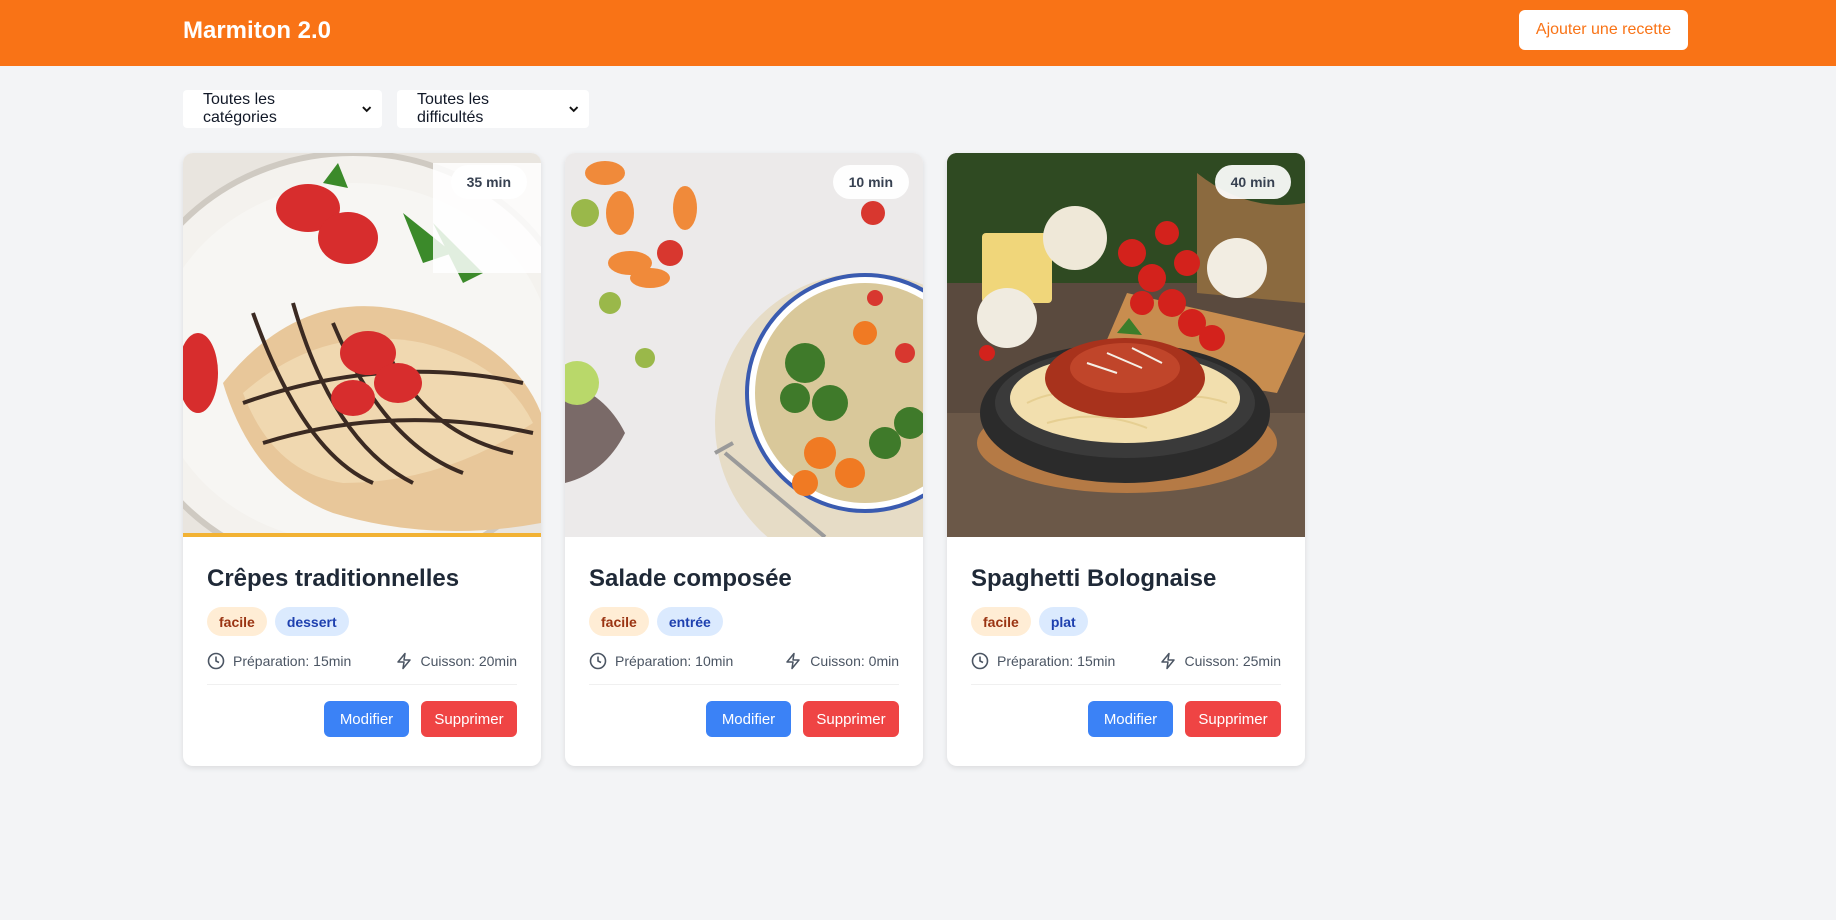 The height and width of the screenshot is (920, 1836). I want to click on category-select-value: Toutes les catégories, so click(240, 108).